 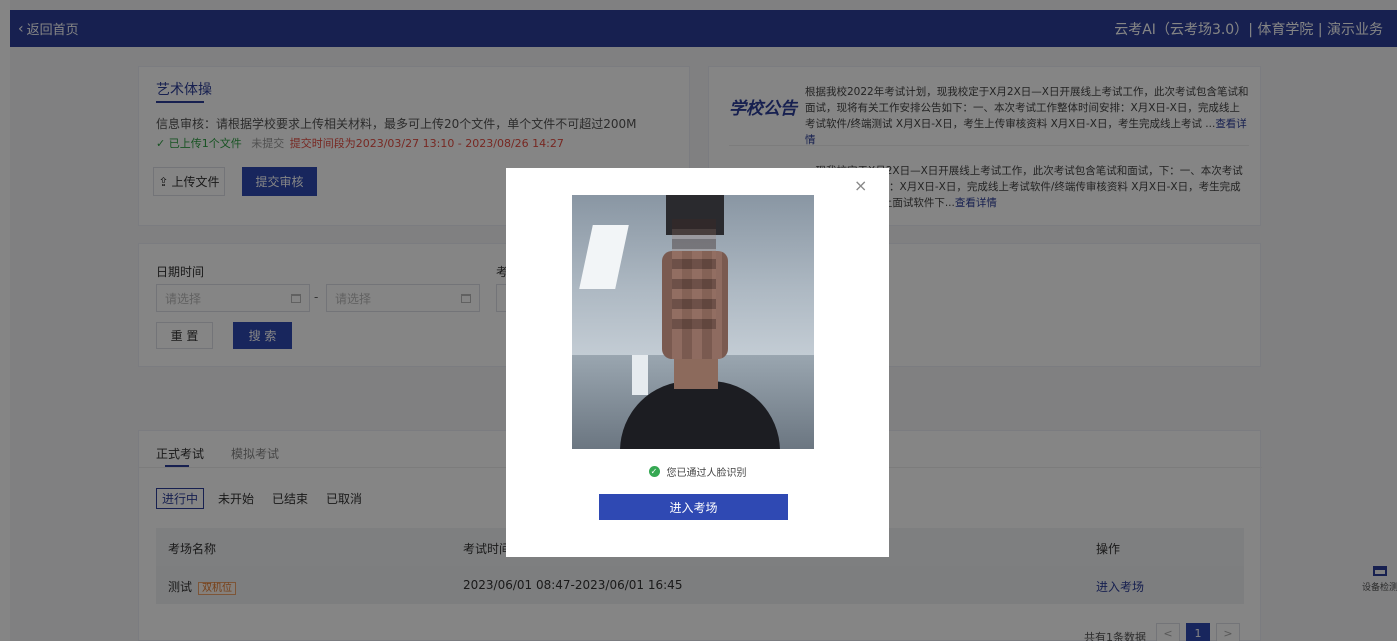 I want to click on face-status-text: 您已通过人脸识别, so click(x=706, y=473).